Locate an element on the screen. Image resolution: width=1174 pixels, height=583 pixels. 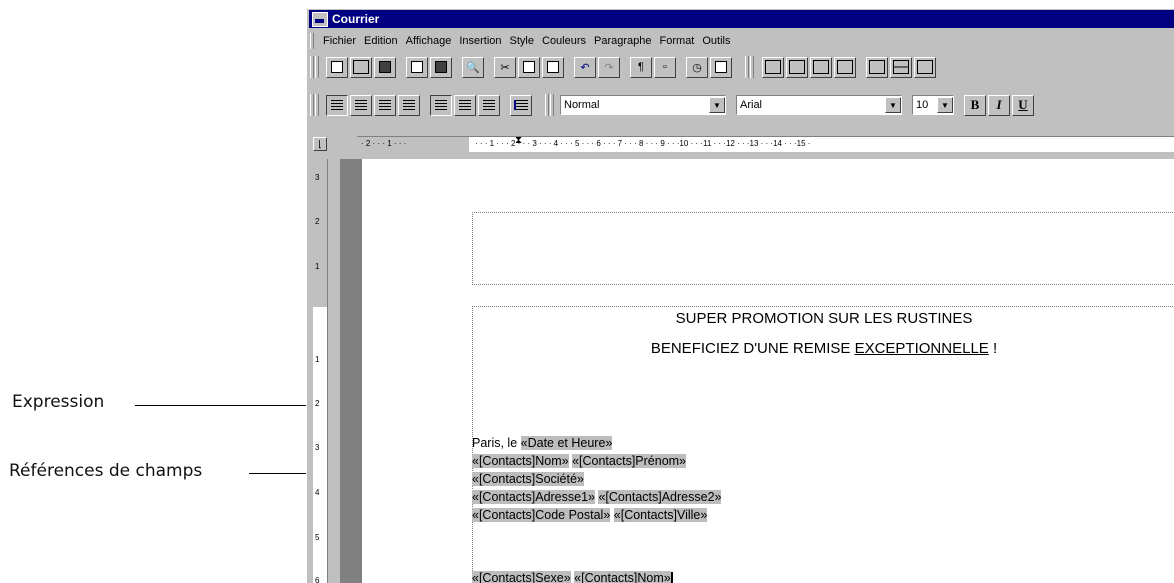
underline-button: U is located at coordinates (1023, 105).